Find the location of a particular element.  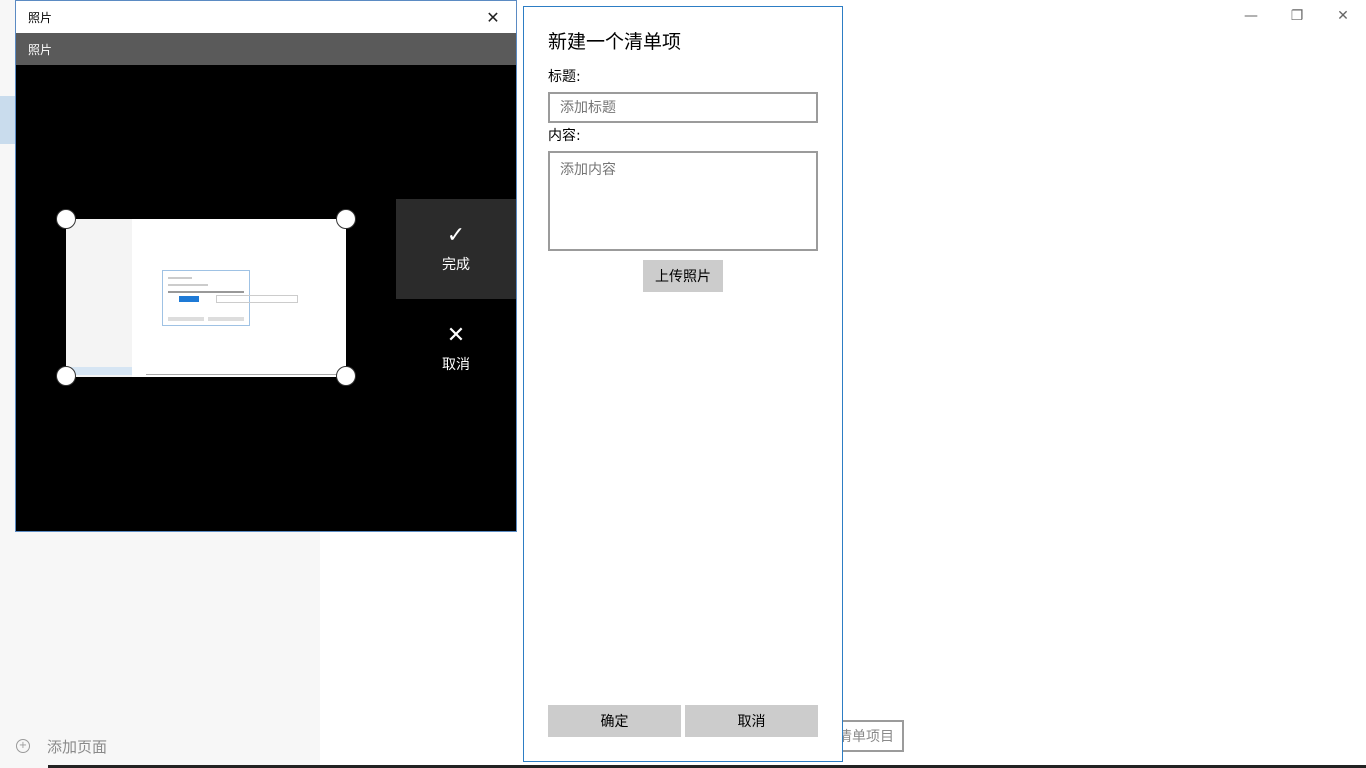

crop-handle-top-right is located at coordinates (346, 219).